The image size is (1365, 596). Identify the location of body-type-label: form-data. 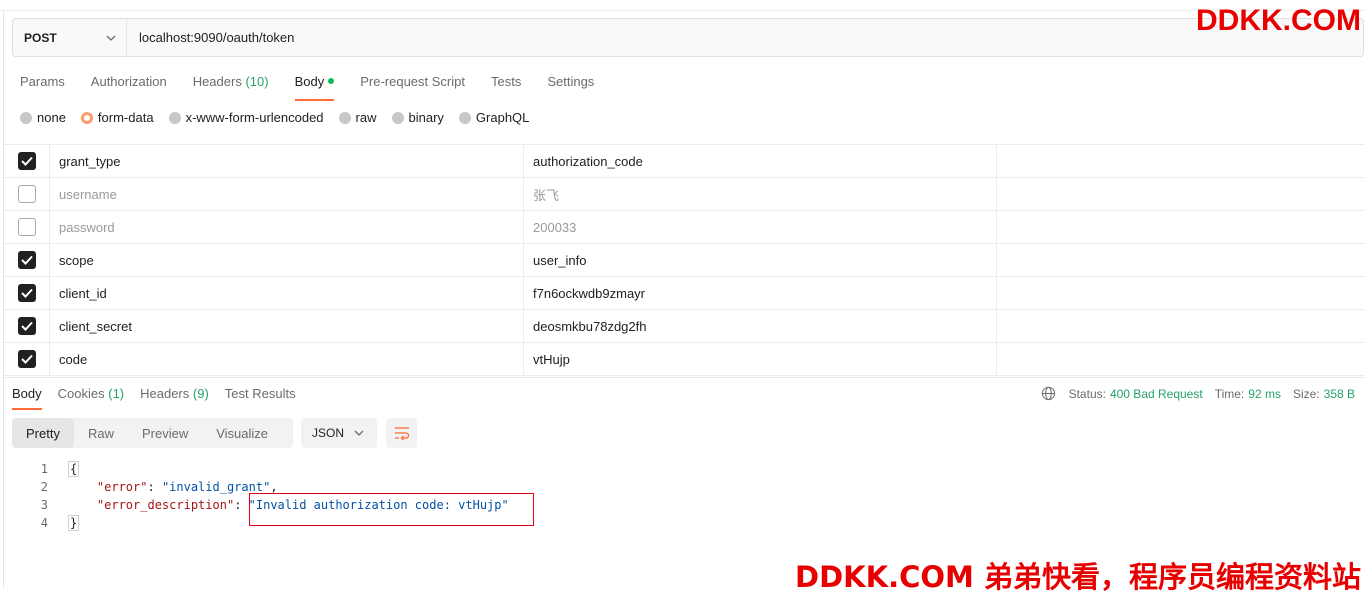
(125, 117).